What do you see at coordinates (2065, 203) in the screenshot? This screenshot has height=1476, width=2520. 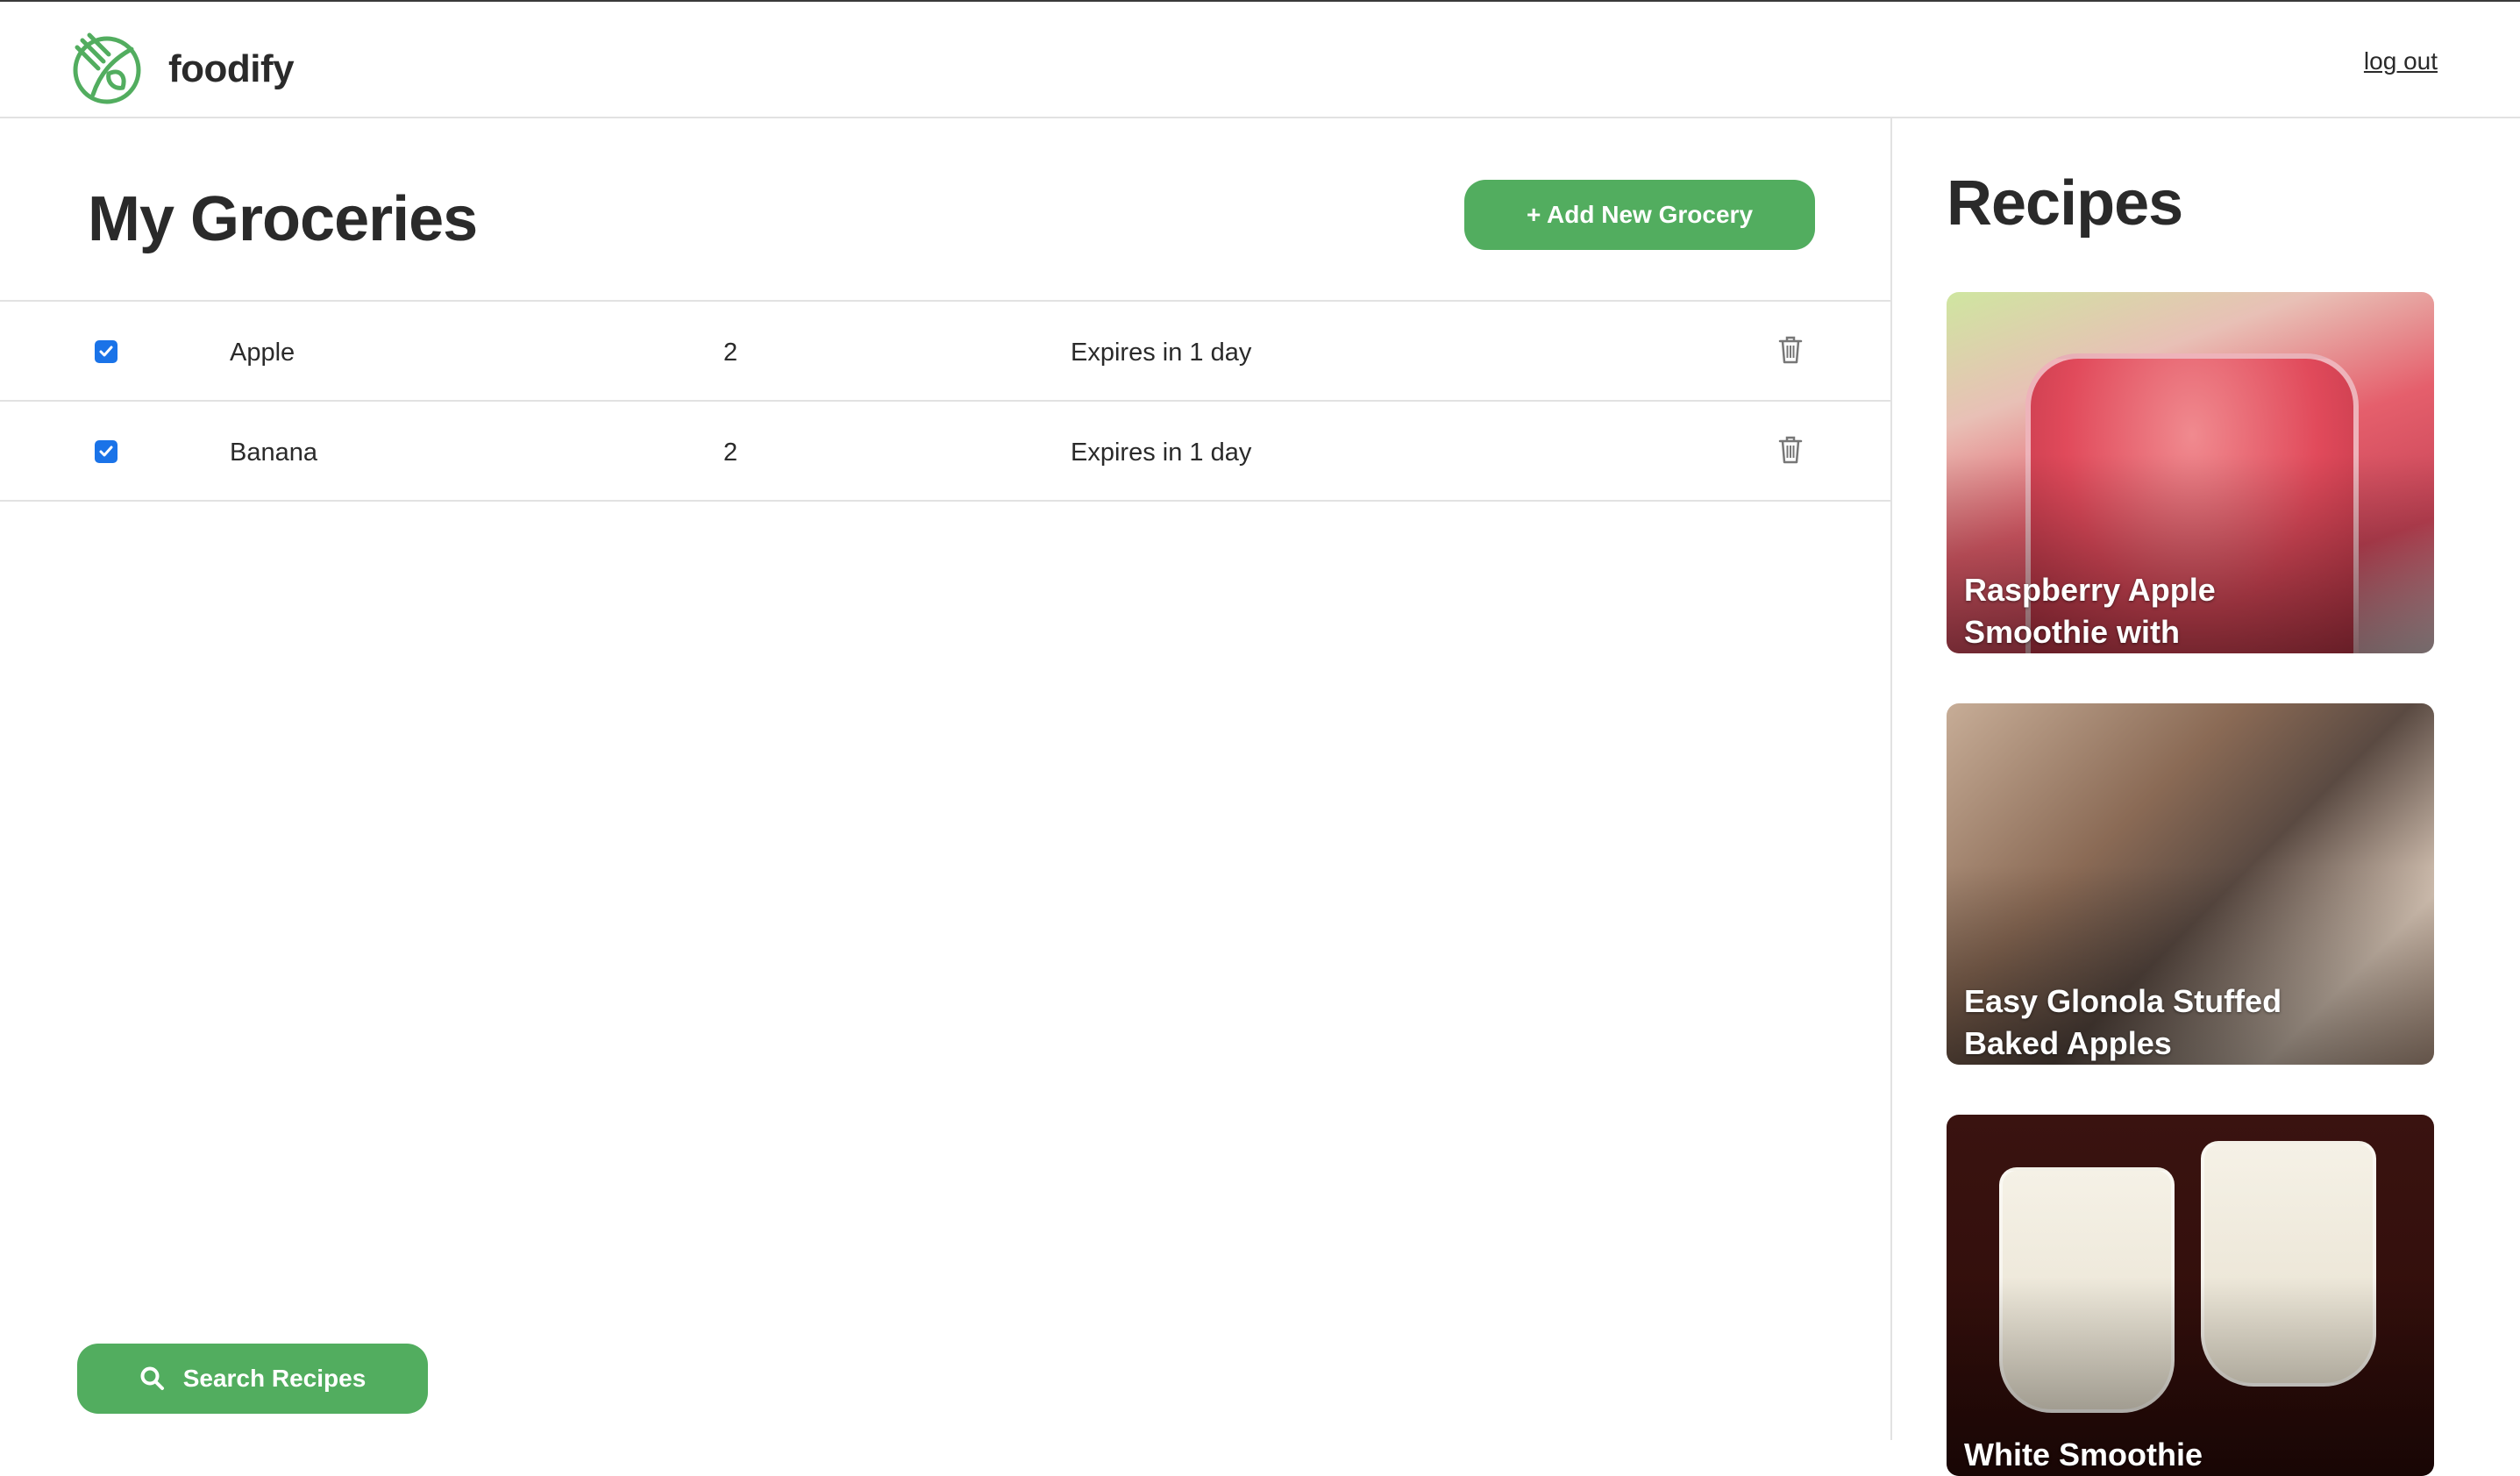 I see `recipes-title: Recipes` at bounding box center [2065, 203].